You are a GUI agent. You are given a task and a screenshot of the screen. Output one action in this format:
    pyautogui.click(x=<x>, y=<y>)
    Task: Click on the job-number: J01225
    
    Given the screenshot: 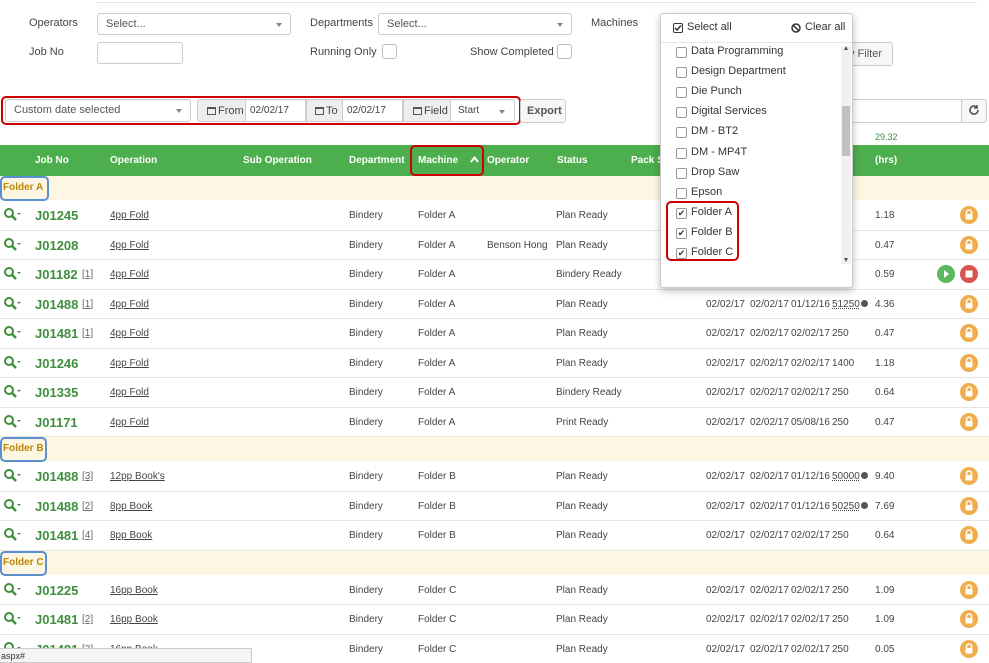 What is the action you would take?
    pyautogui.click(x=56, y=590)
    